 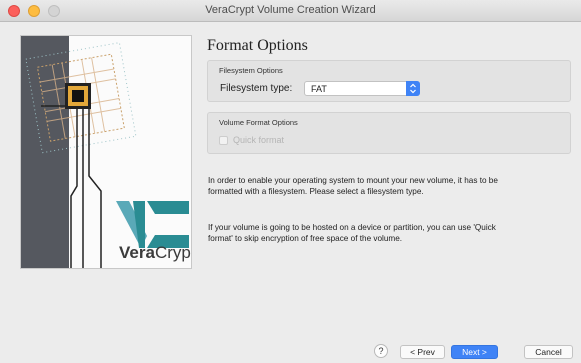 I want to click on volume-format-options-group: Volume Format Options Quick format, so click(x=389, y=133).